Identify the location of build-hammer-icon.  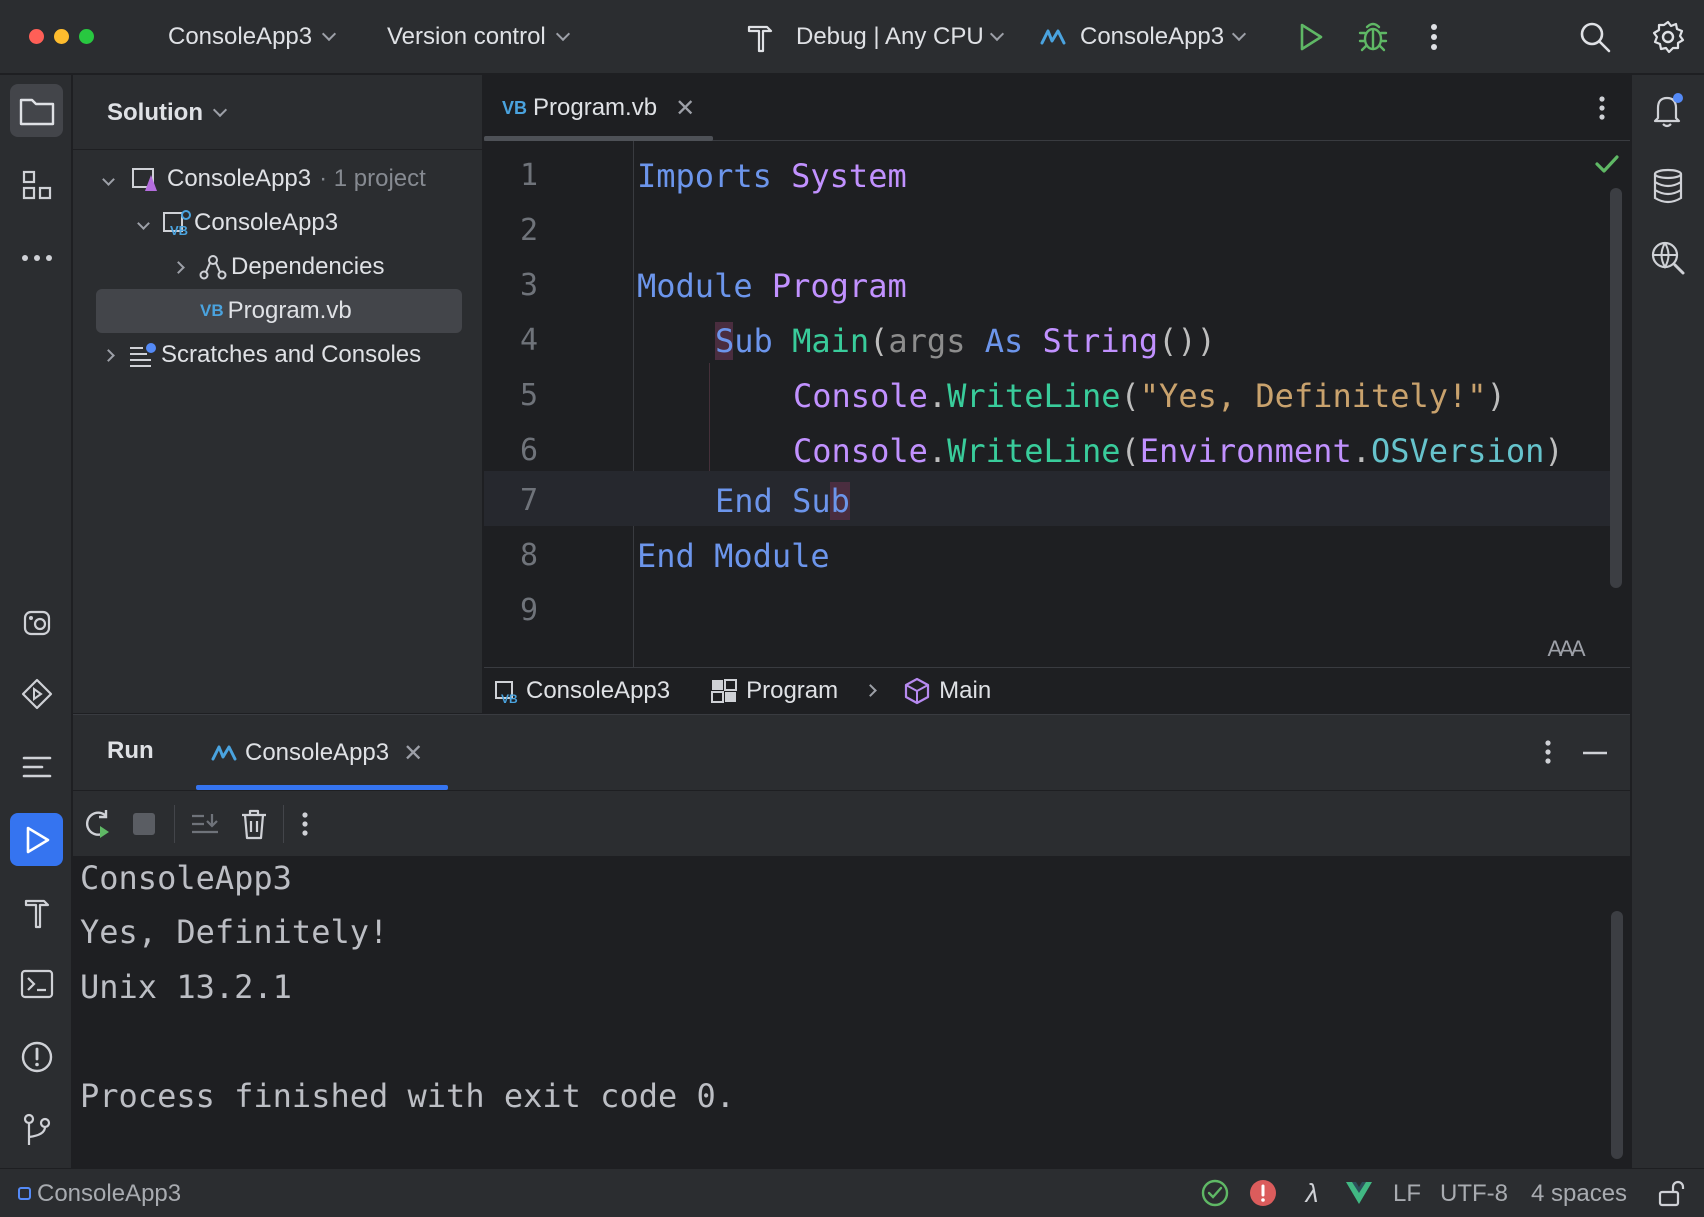
(760, 37).